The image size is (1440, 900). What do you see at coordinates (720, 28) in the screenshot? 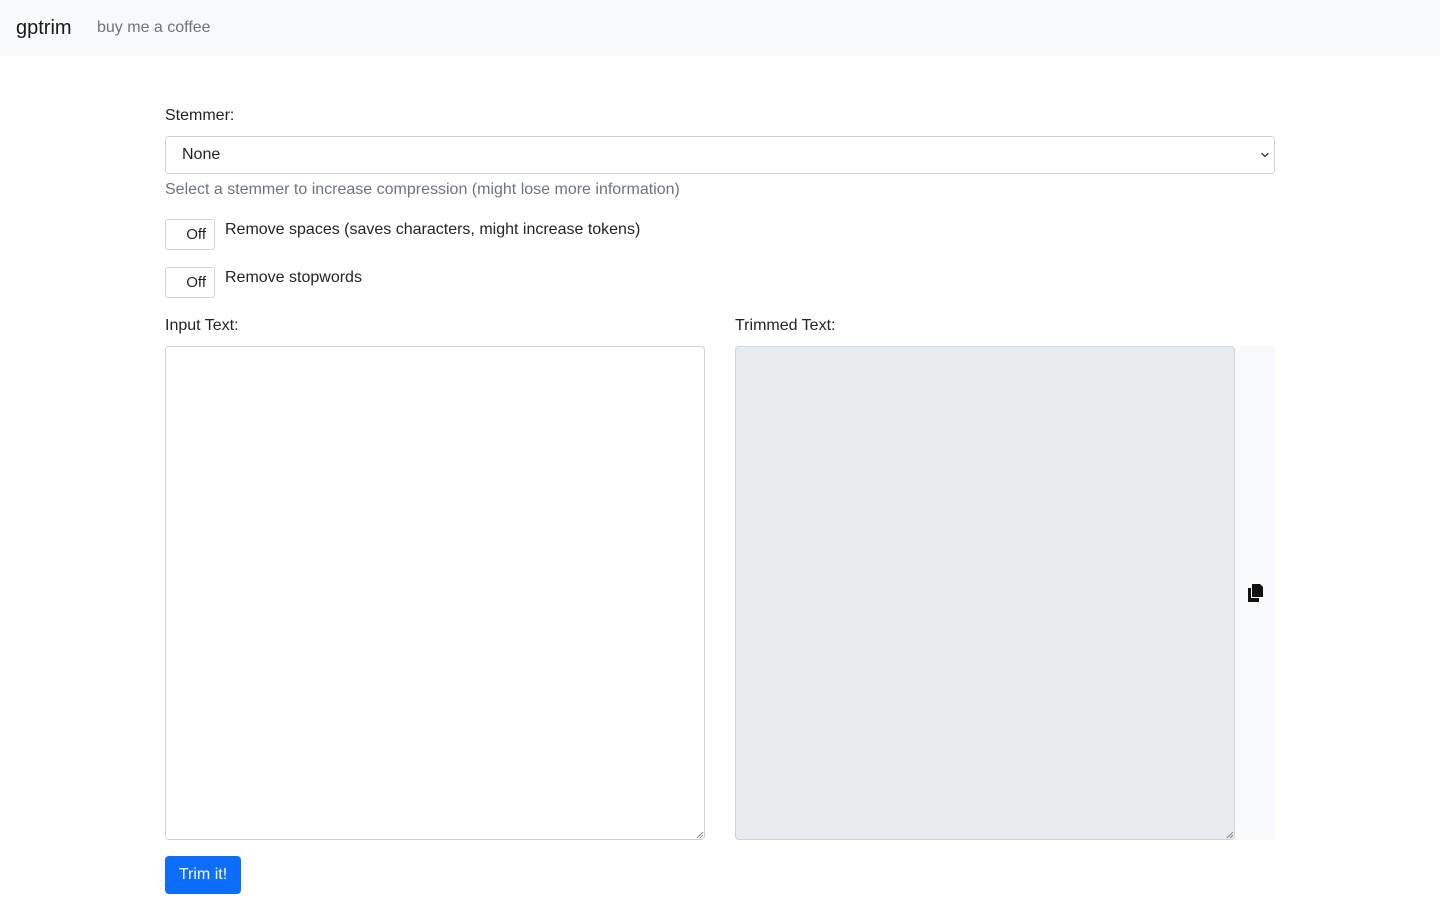
I see `navbar: gptrim buy me a coffee` at bounding box center [720, 28].